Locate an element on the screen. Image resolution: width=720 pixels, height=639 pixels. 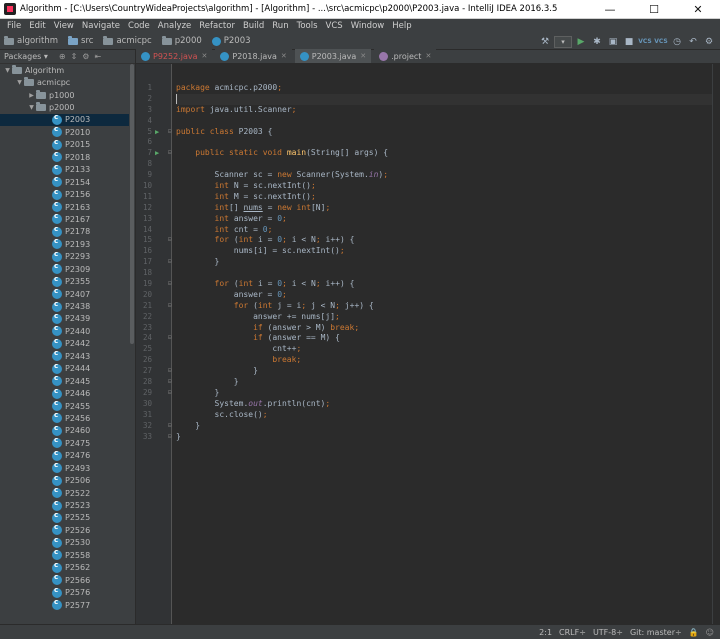
debug-icon: ✱ is located at coordinates (597, 42).